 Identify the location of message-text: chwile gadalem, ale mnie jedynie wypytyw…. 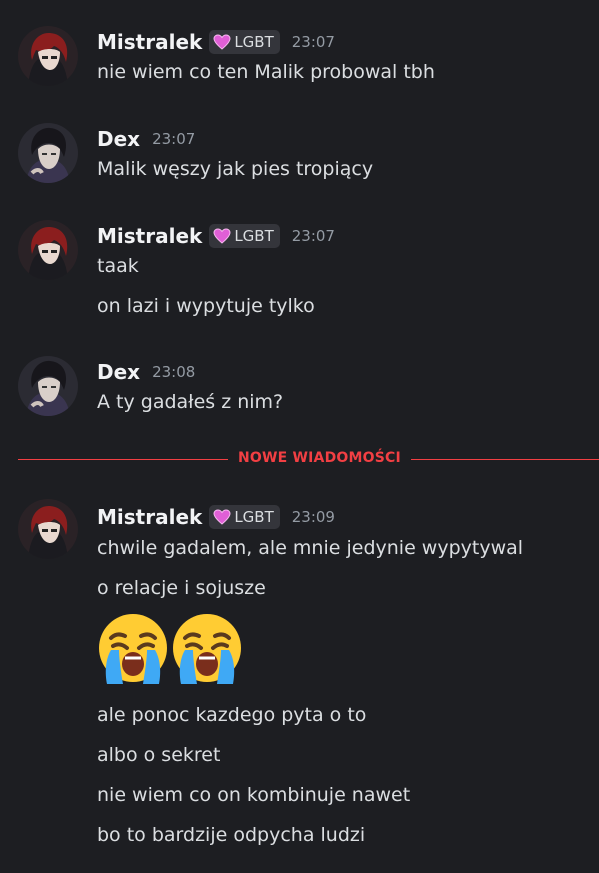
(310, 548).